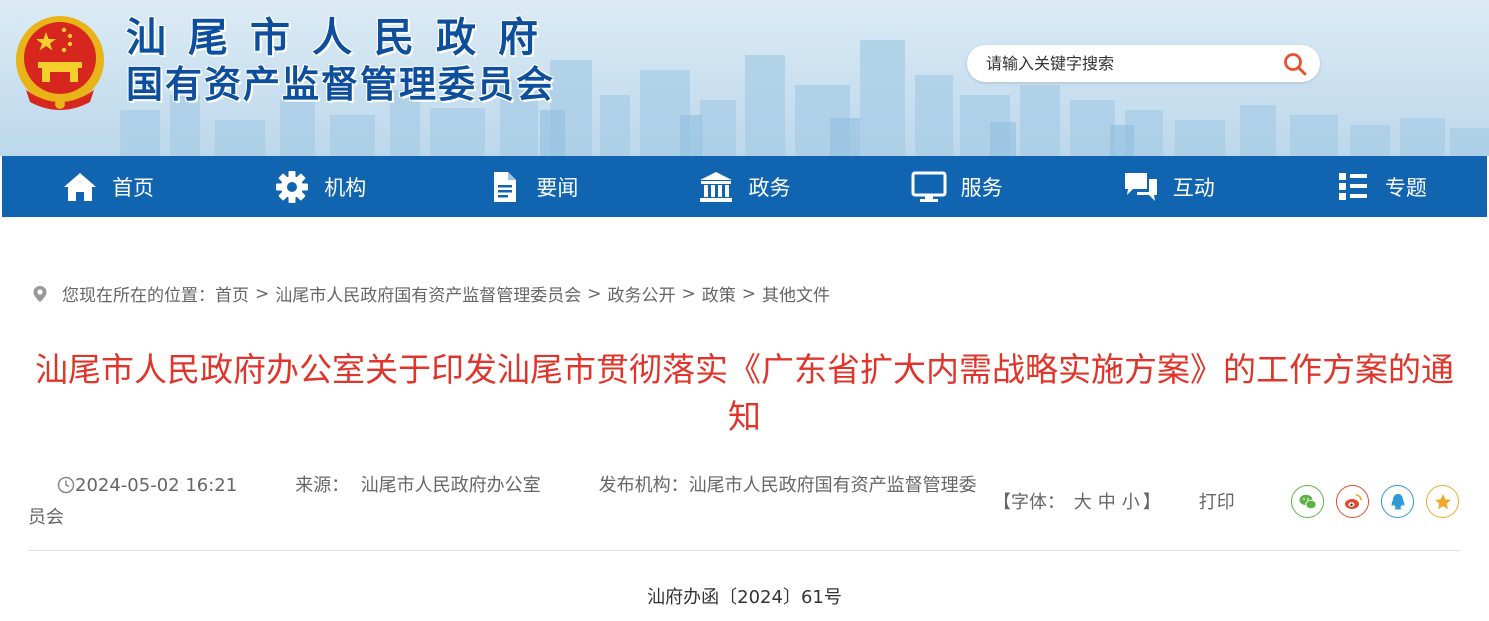  I want to click on nav-item-home: 首页, so click(108, 186).